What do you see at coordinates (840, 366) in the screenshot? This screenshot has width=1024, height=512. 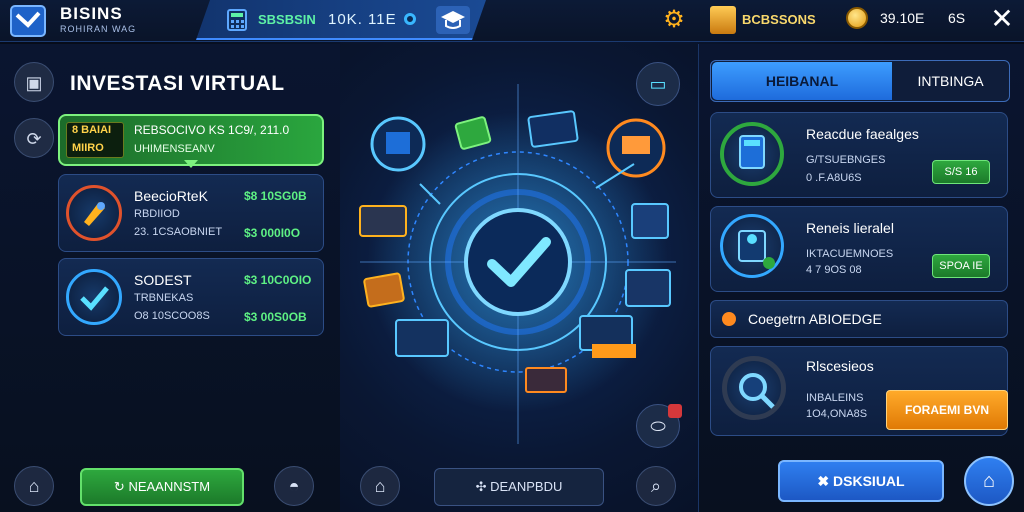 I see `research-title: Rlscesieos` at bounding box center [840, 366].